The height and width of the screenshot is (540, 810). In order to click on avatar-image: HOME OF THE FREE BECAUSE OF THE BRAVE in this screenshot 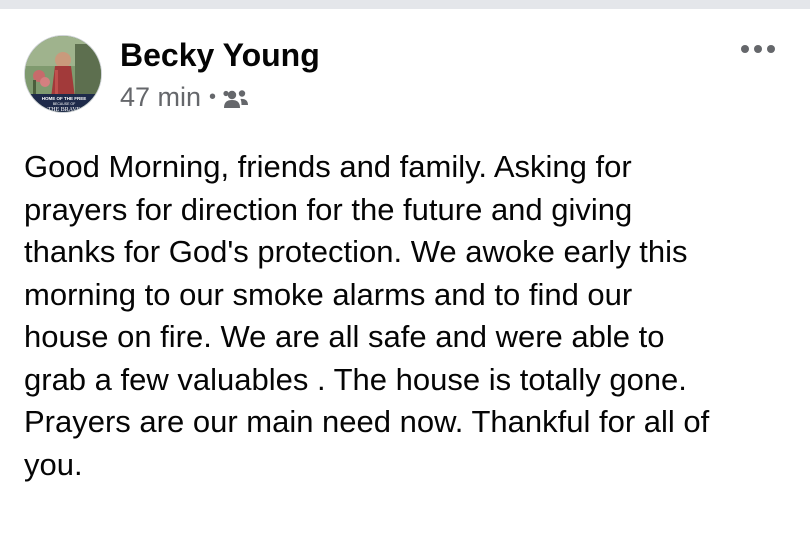, I will do `click(63, 74)`.